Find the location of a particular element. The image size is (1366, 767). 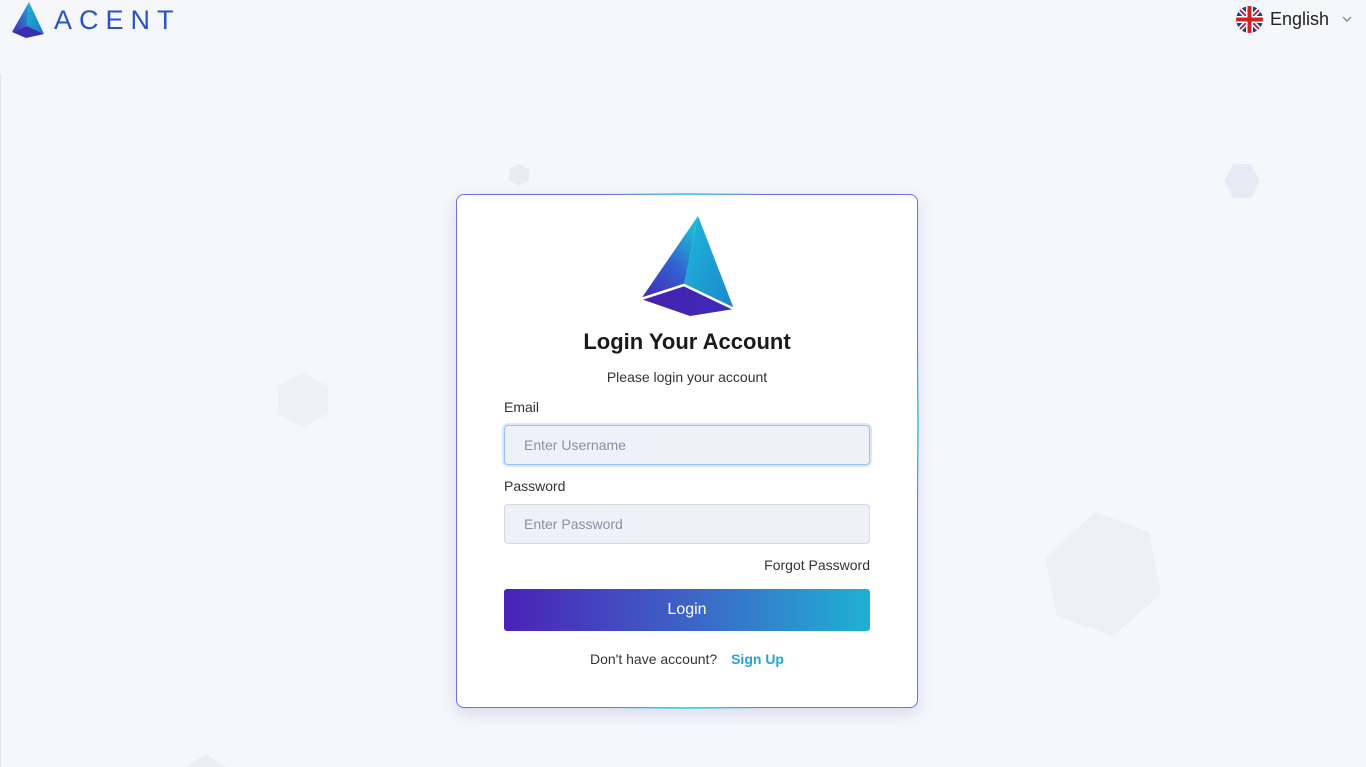

brand-name: ACENT is located at coordinates (117, 19).